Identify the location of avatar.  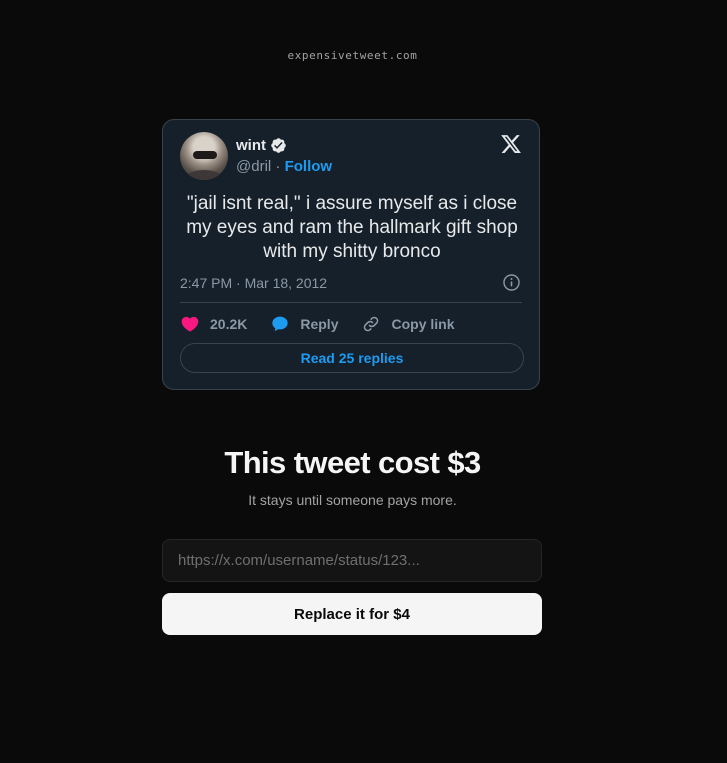
(204, 156).